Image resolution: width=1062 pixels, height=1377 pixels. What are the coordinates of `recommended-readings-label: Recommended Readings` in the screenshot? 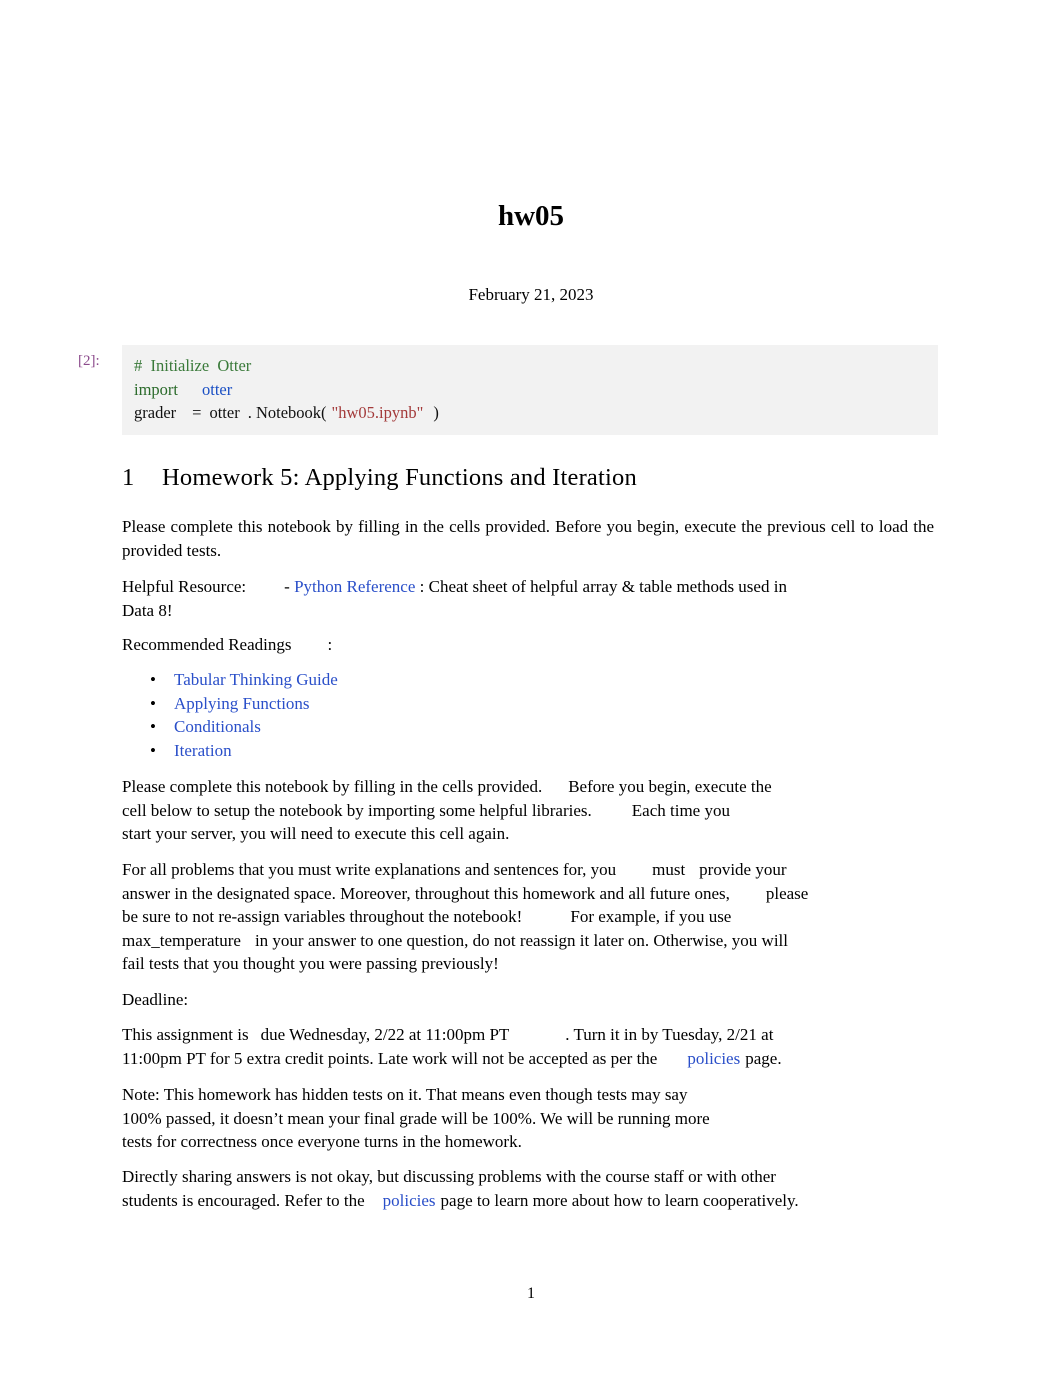 It's located at (207, 644).